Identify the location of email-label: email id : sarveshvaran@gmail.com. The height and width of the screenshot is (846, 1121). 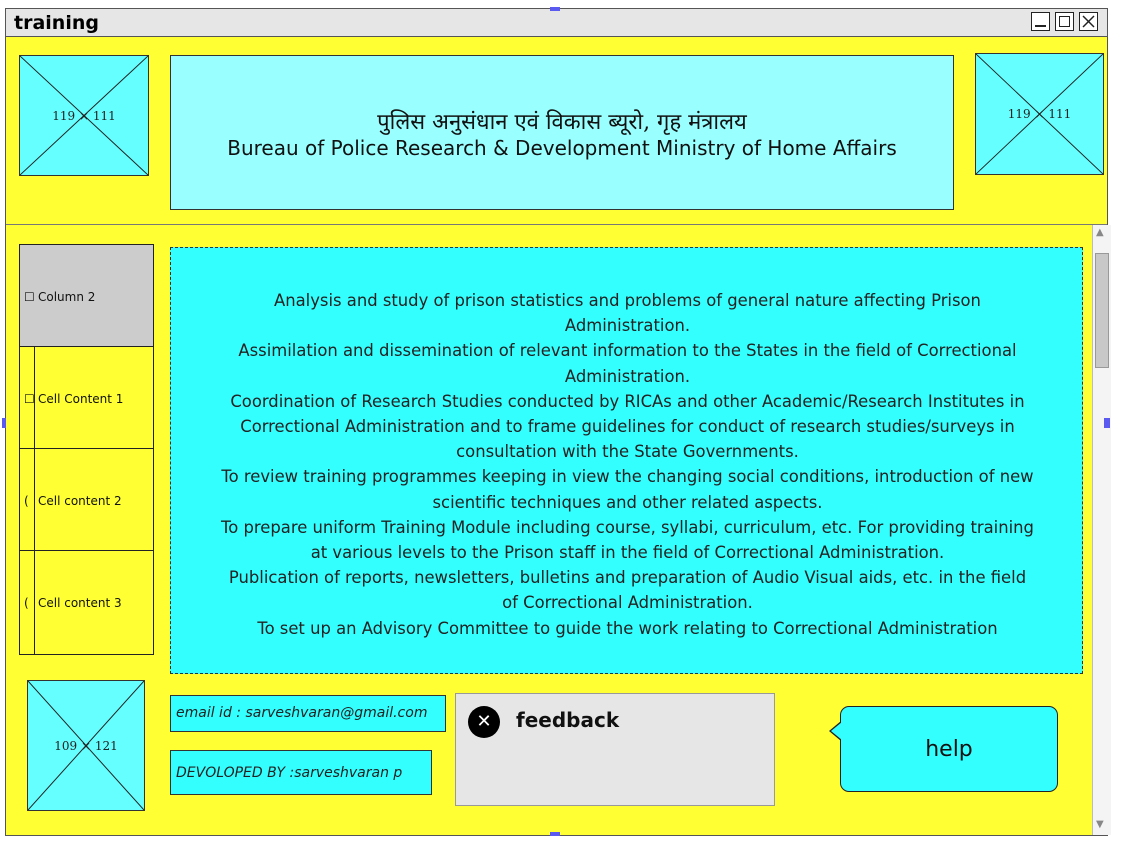
(308, 713).